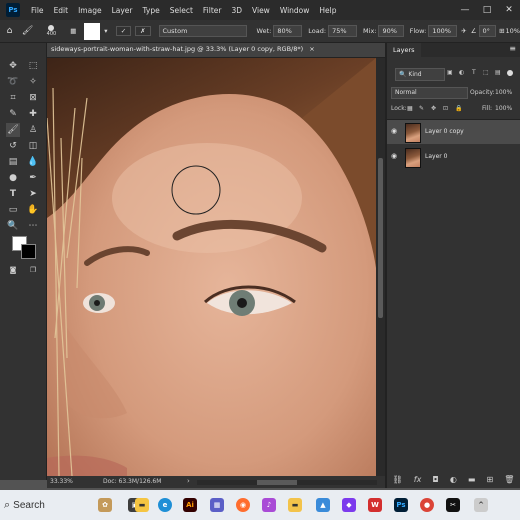  I want to click on purple-app-icon: ◆, so click(349, 505).